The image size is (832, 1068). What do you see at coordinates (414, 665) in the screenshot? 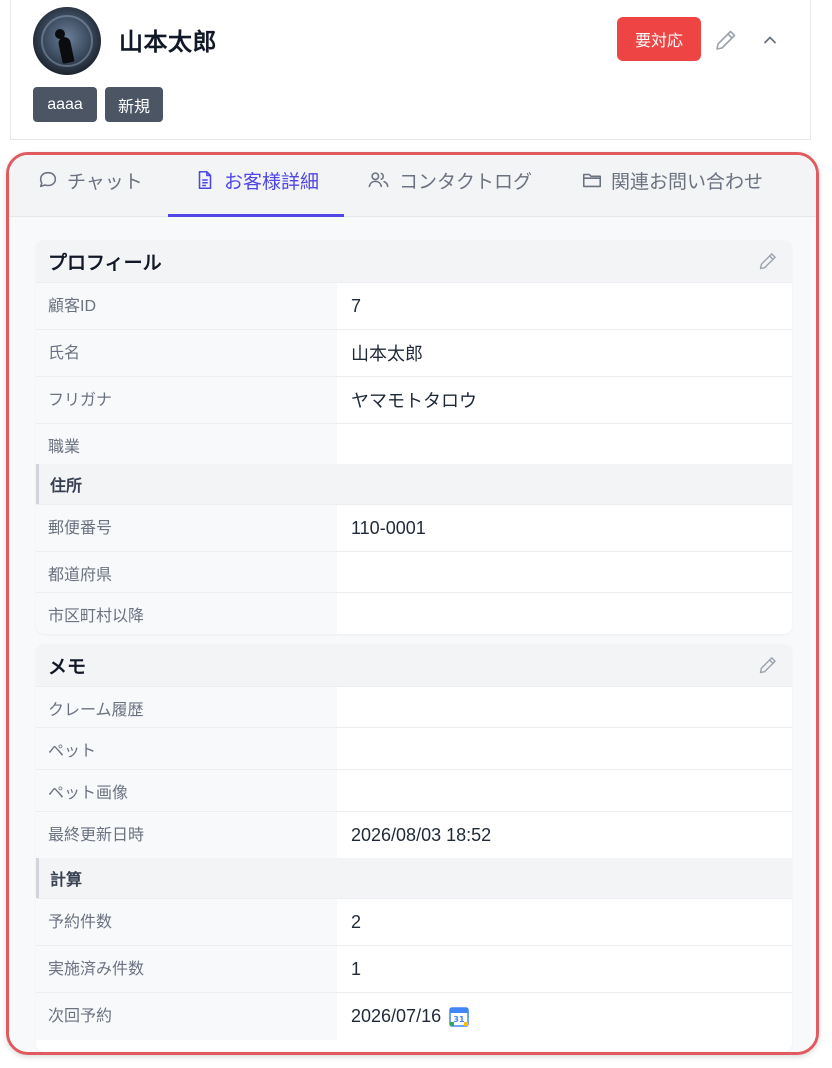
I see `memo-header: メモ` at bounding box center [414, 665].